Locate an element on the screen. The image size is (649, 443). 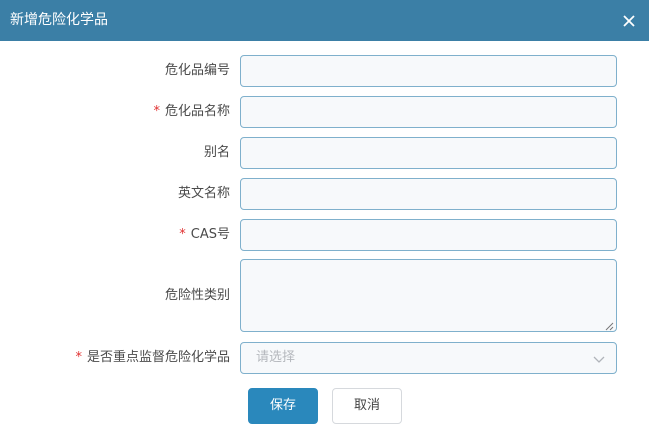
cancel-button: 取消 is located at coordinates (367, 406).